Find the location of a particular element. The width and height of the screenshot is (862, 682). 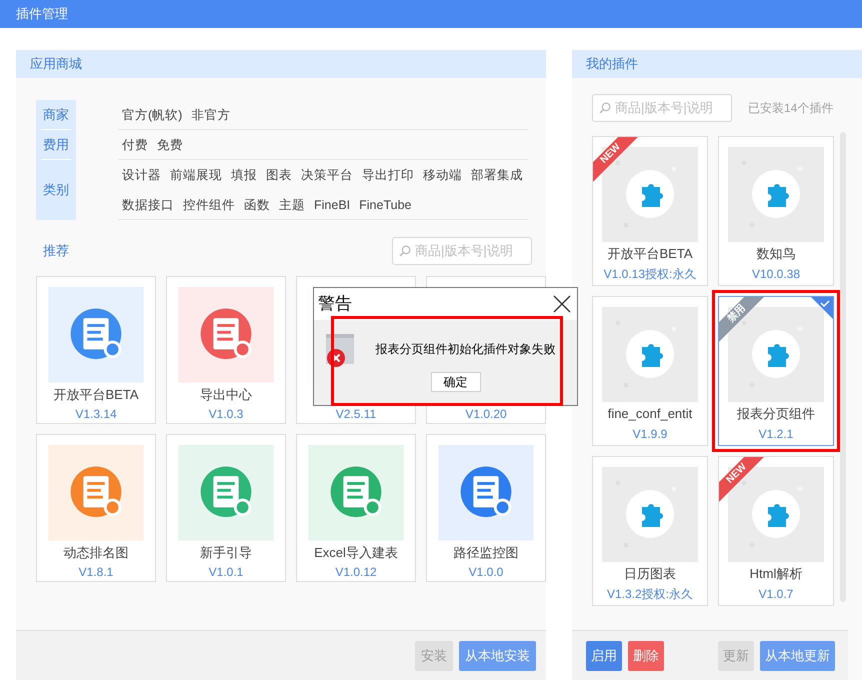

plugin-version: V1.0.3 is located at coordinates (226, 414).